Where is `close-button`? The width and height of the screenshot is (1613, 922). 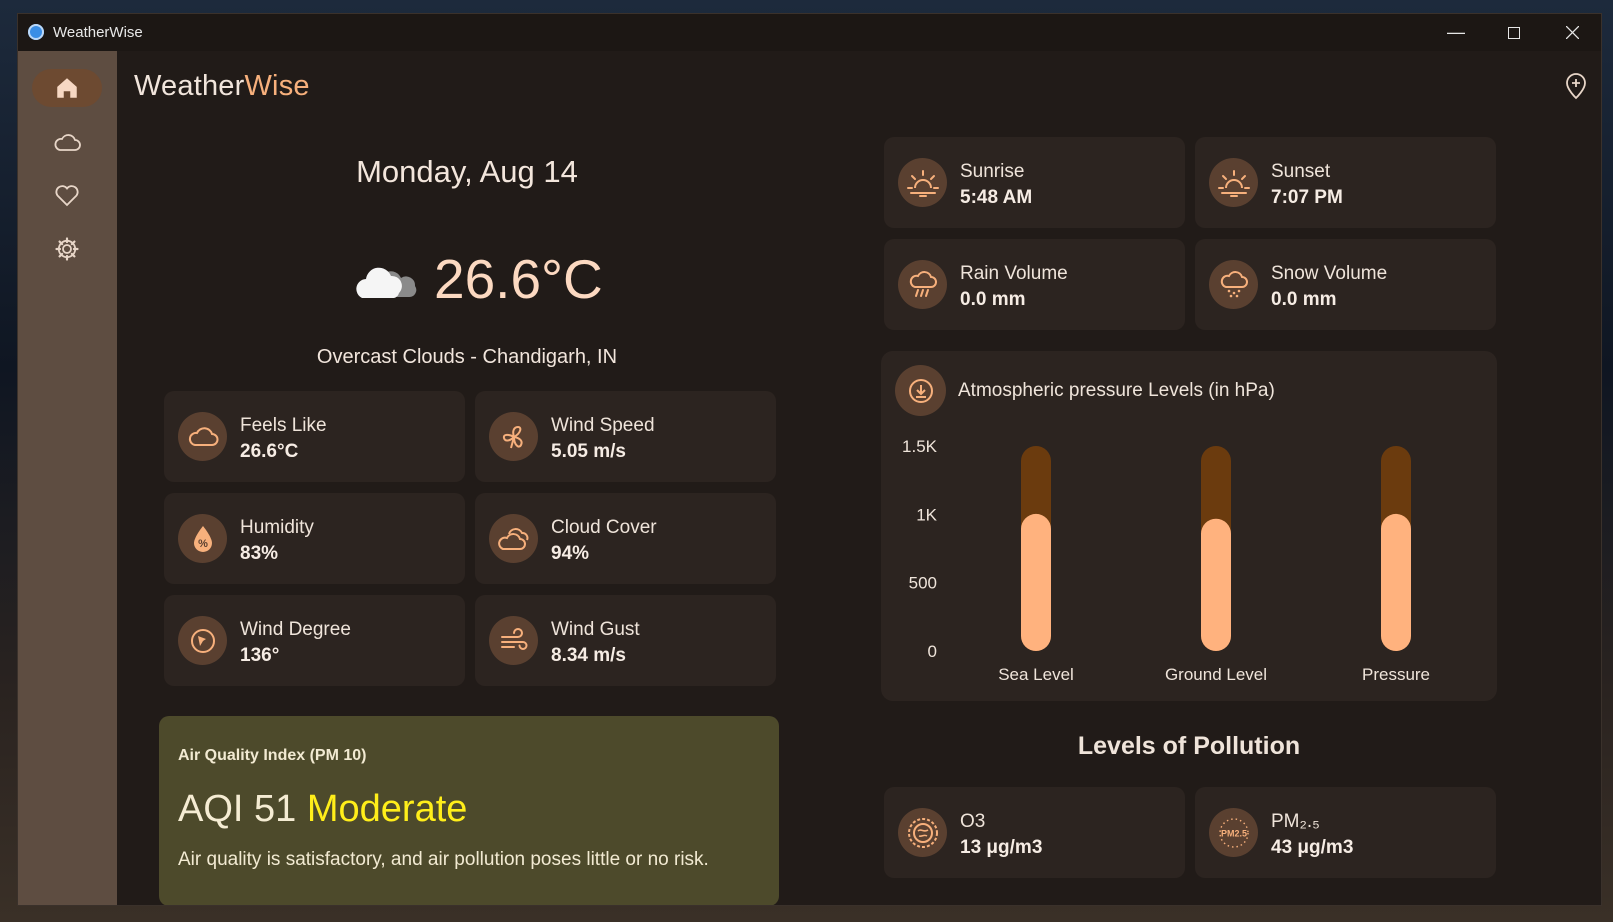 close-button is located at coordinates (1572, 32).